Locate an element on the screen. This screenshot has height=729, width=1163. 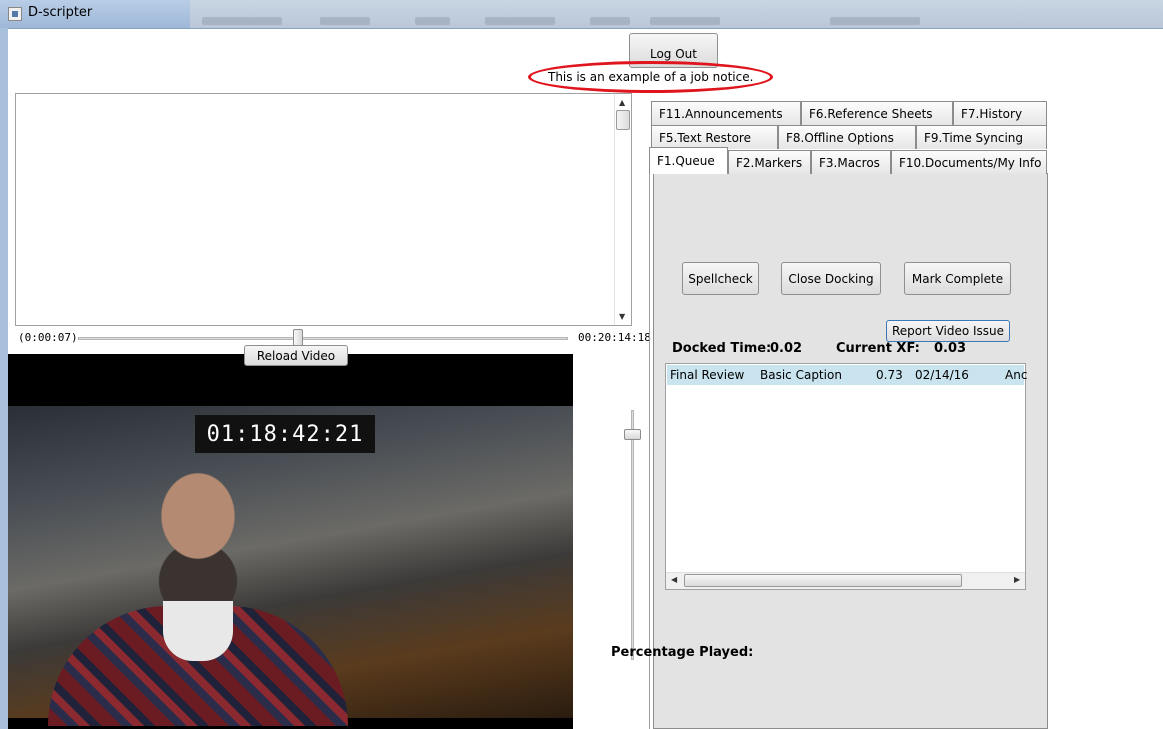
report-video-issue-button: Report Video Issue is located at coordinates (948, 331).